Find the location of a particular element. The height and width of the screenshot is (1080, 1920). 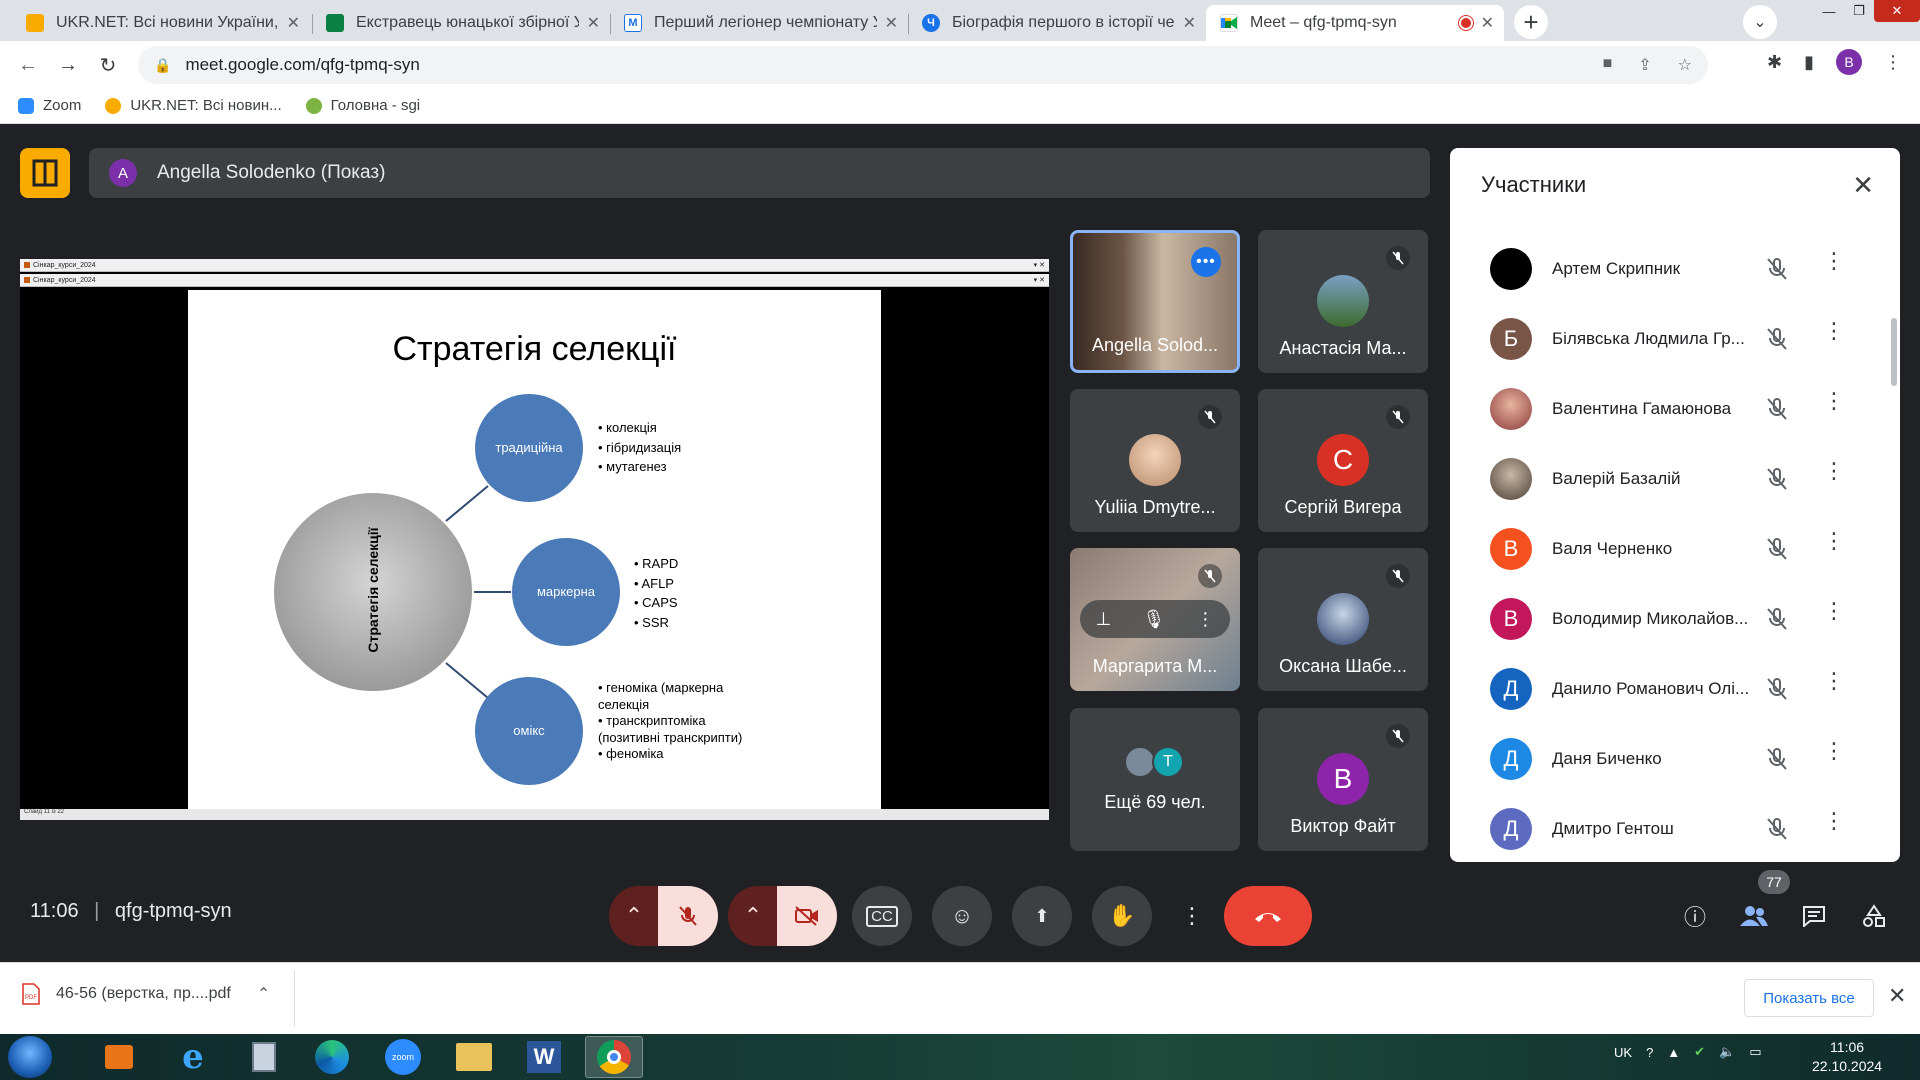

help-icon: ? is located at coordinates (1649, 1052).